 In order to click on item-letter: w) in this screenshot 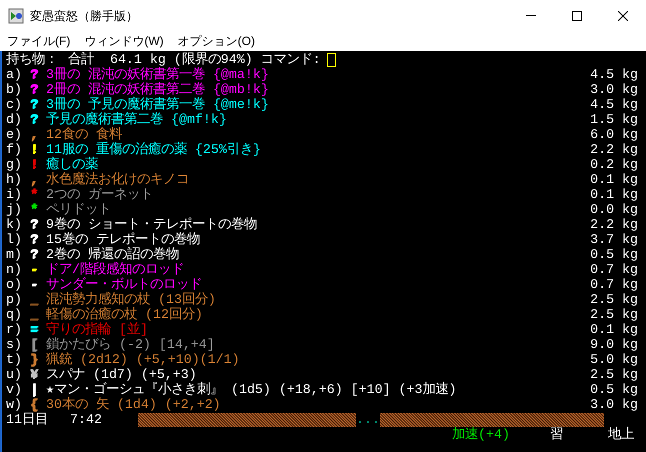, I will do `click(18, 404)`.